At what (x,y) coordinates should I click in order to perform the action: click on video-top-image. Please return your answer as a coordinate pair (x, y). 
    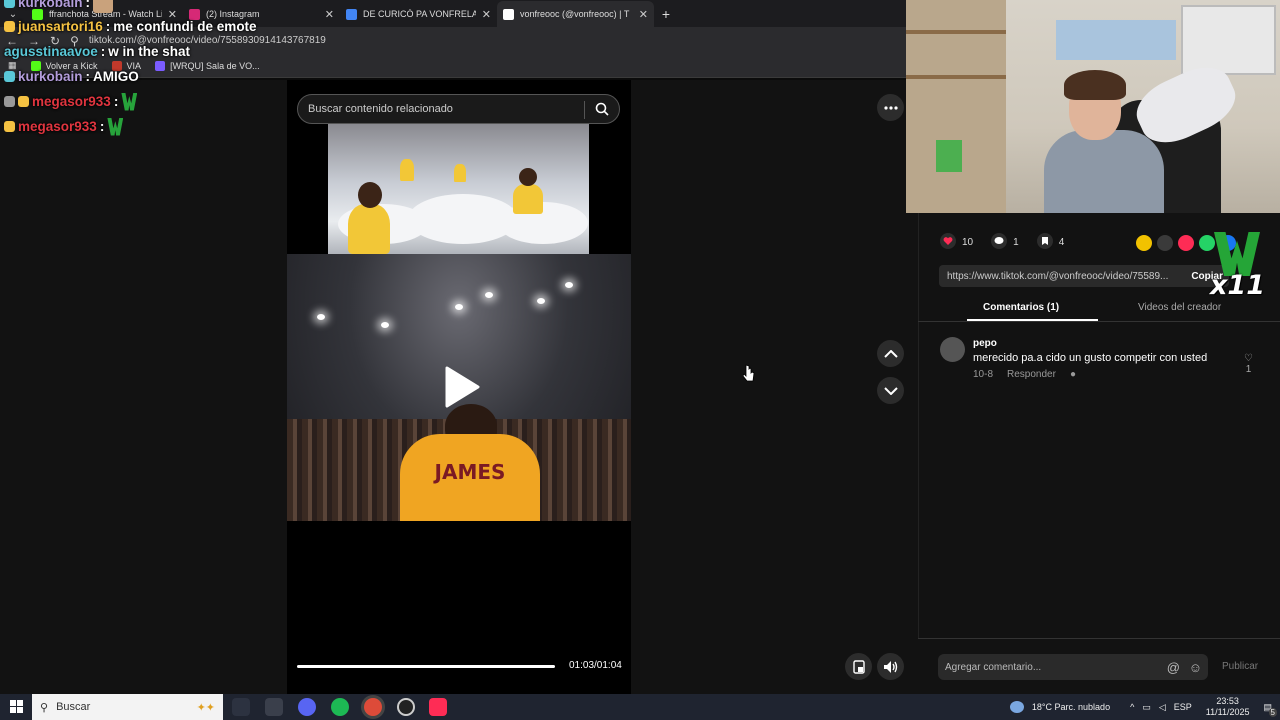
    Looking at the image, I should click on (458, 189).